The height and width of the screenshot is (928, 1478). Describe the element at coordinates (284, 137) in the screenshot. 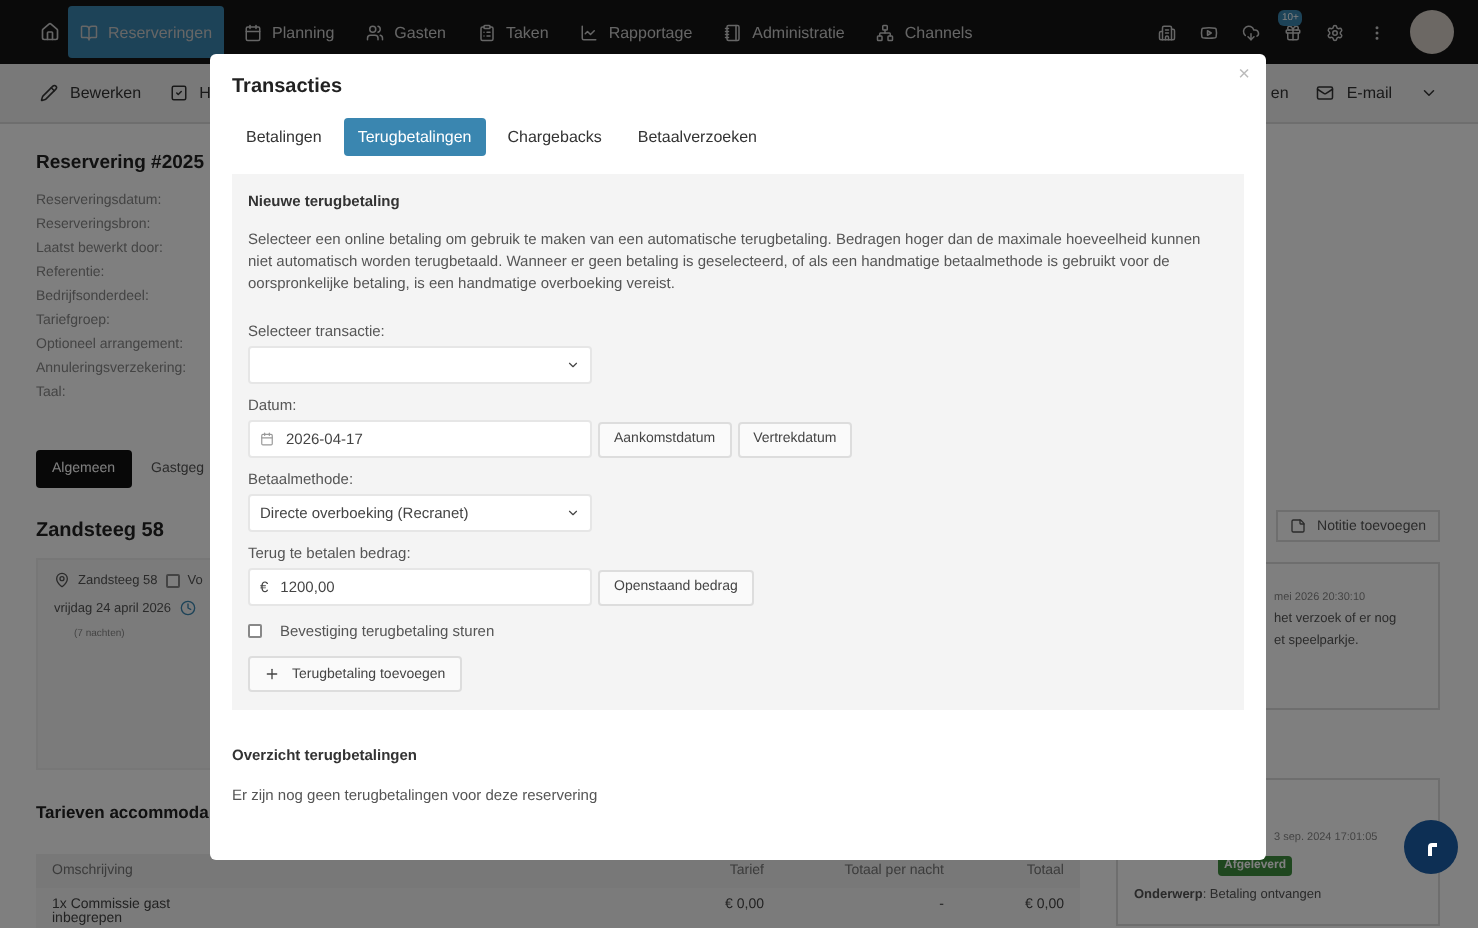

I see `tab: Betalingen` at that location.